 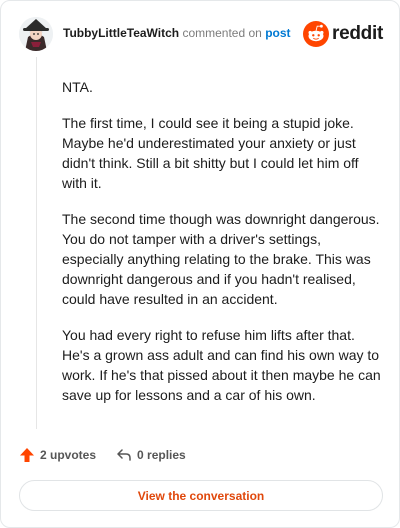 I want to click on view-conversation-button: View the conversation, so click(x=201, y=495).